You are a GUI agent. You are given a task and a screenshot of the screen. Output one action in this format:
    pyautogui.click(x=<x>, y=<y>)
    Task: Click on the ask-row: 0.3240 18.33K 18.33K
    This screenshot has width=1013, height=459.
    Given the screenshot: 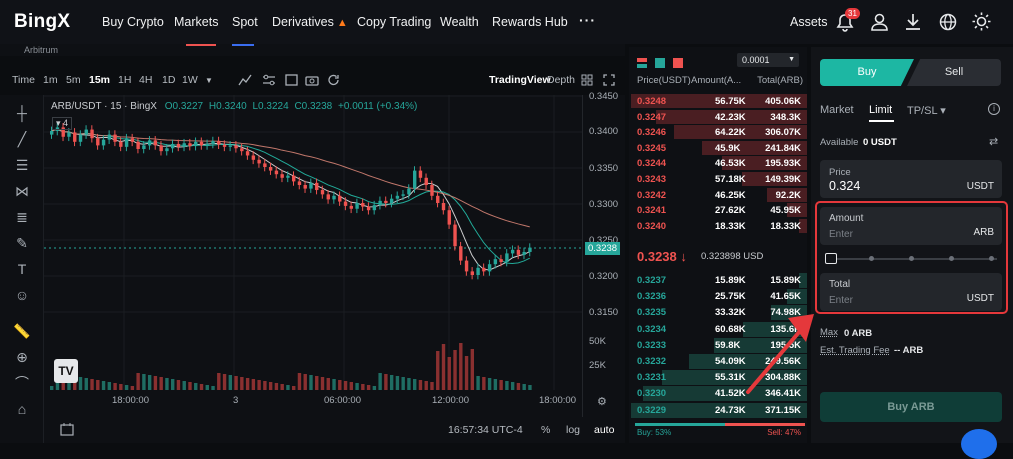 What is the action you would take?
    pyautogui.click(x=718, y=226)
    